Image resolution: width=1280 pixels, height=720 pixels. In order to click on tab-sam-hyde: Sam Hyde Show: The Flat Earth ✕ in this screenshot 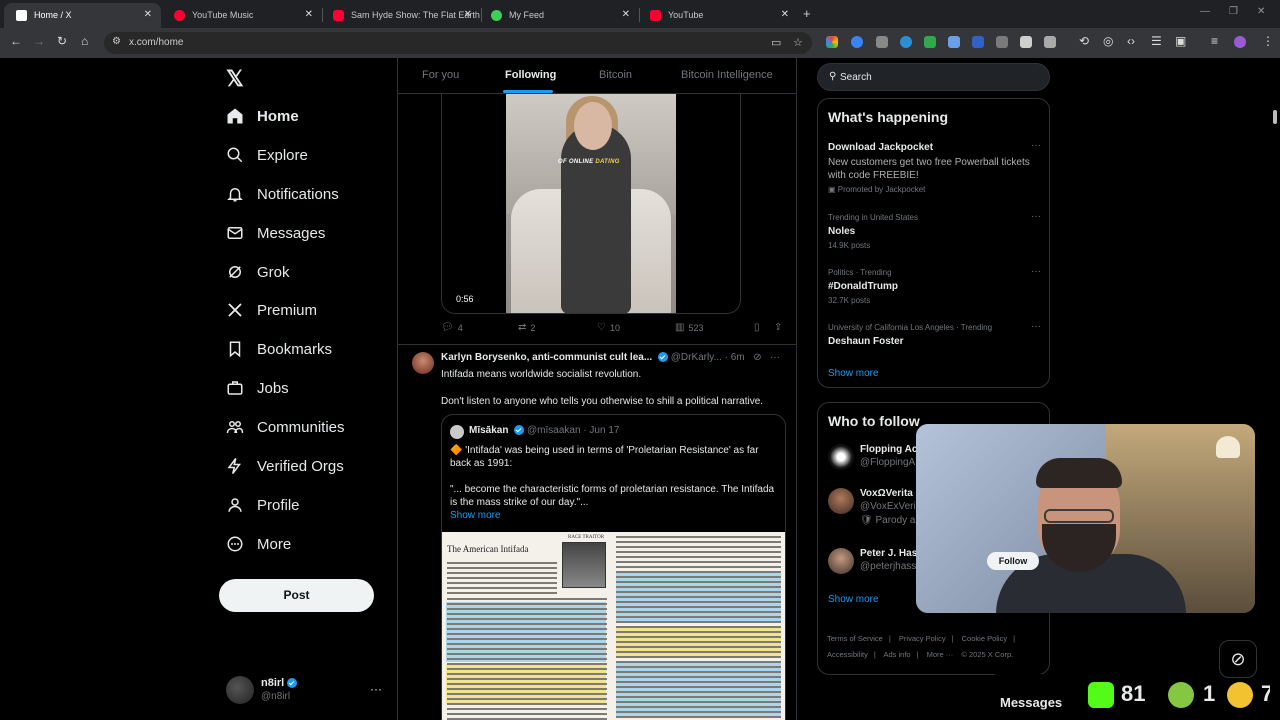, I will do `click(401, 15)`.